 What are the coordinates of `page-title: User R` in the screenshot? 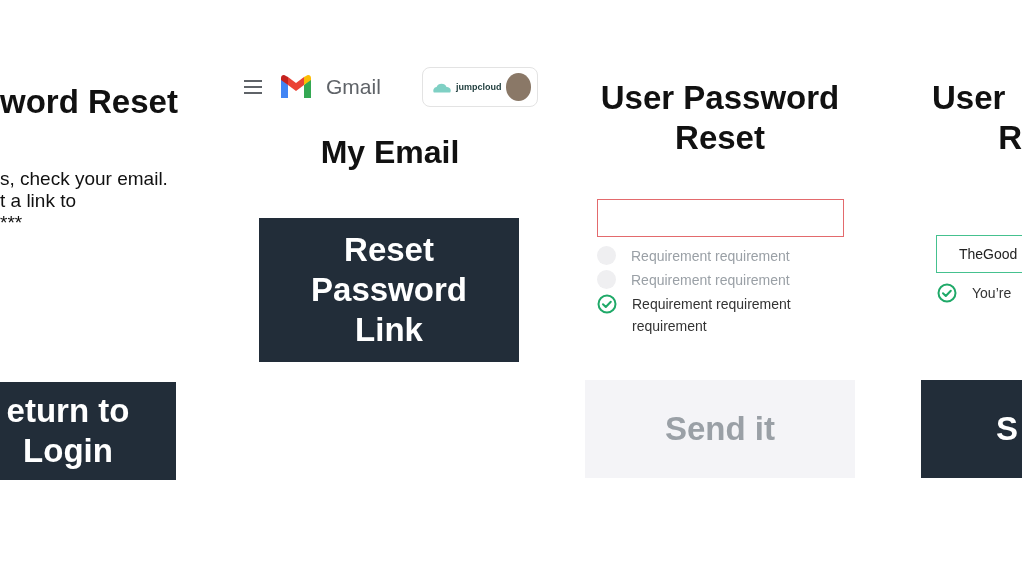 It's located at (976, 118).